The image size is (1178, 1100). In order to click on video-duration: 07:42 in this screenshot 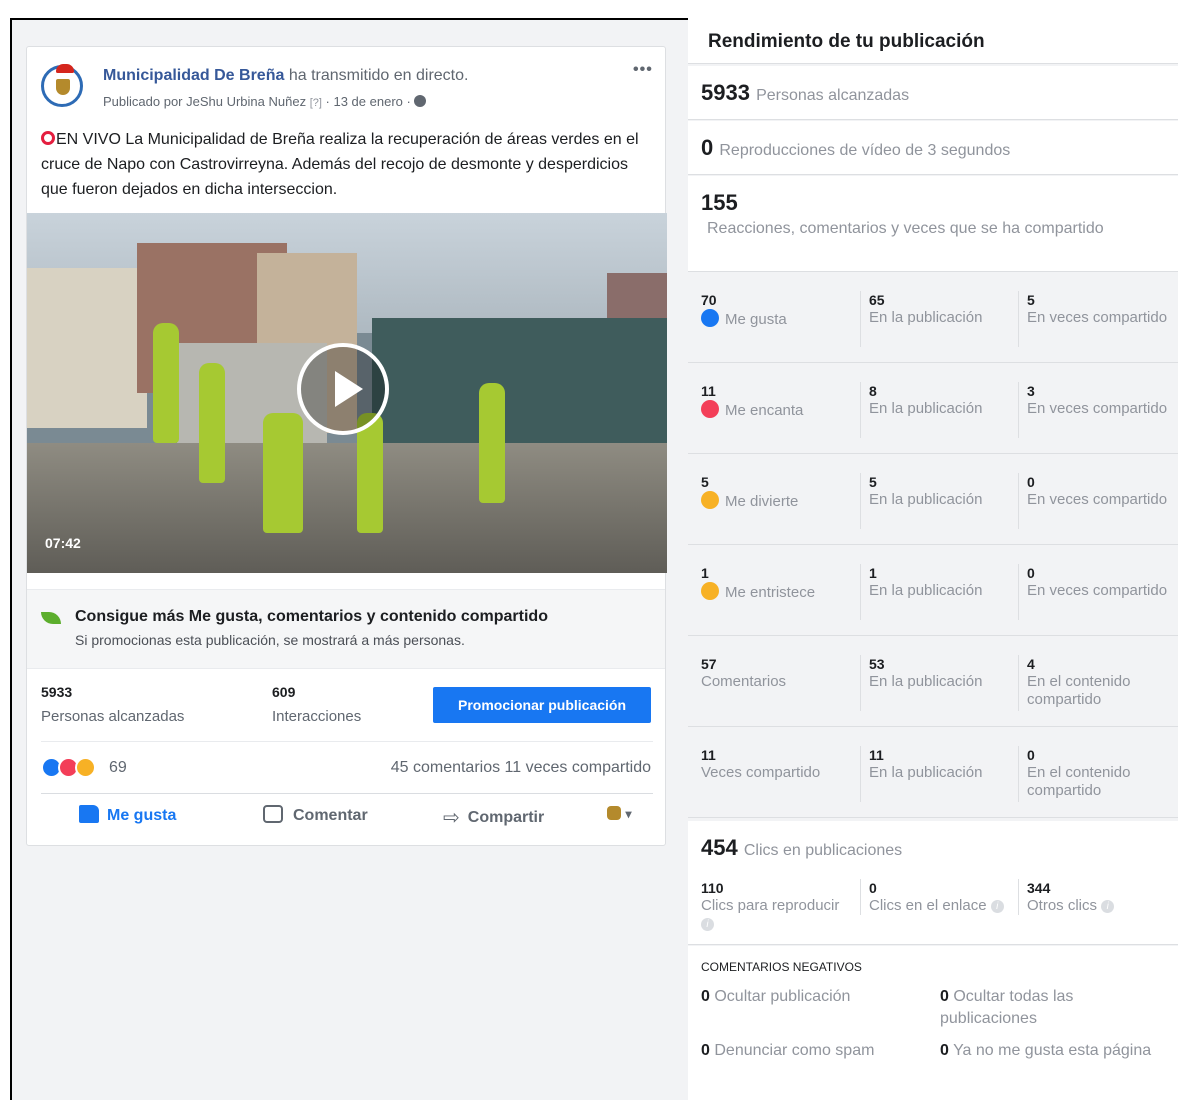, I will do `click(63, 543)`.